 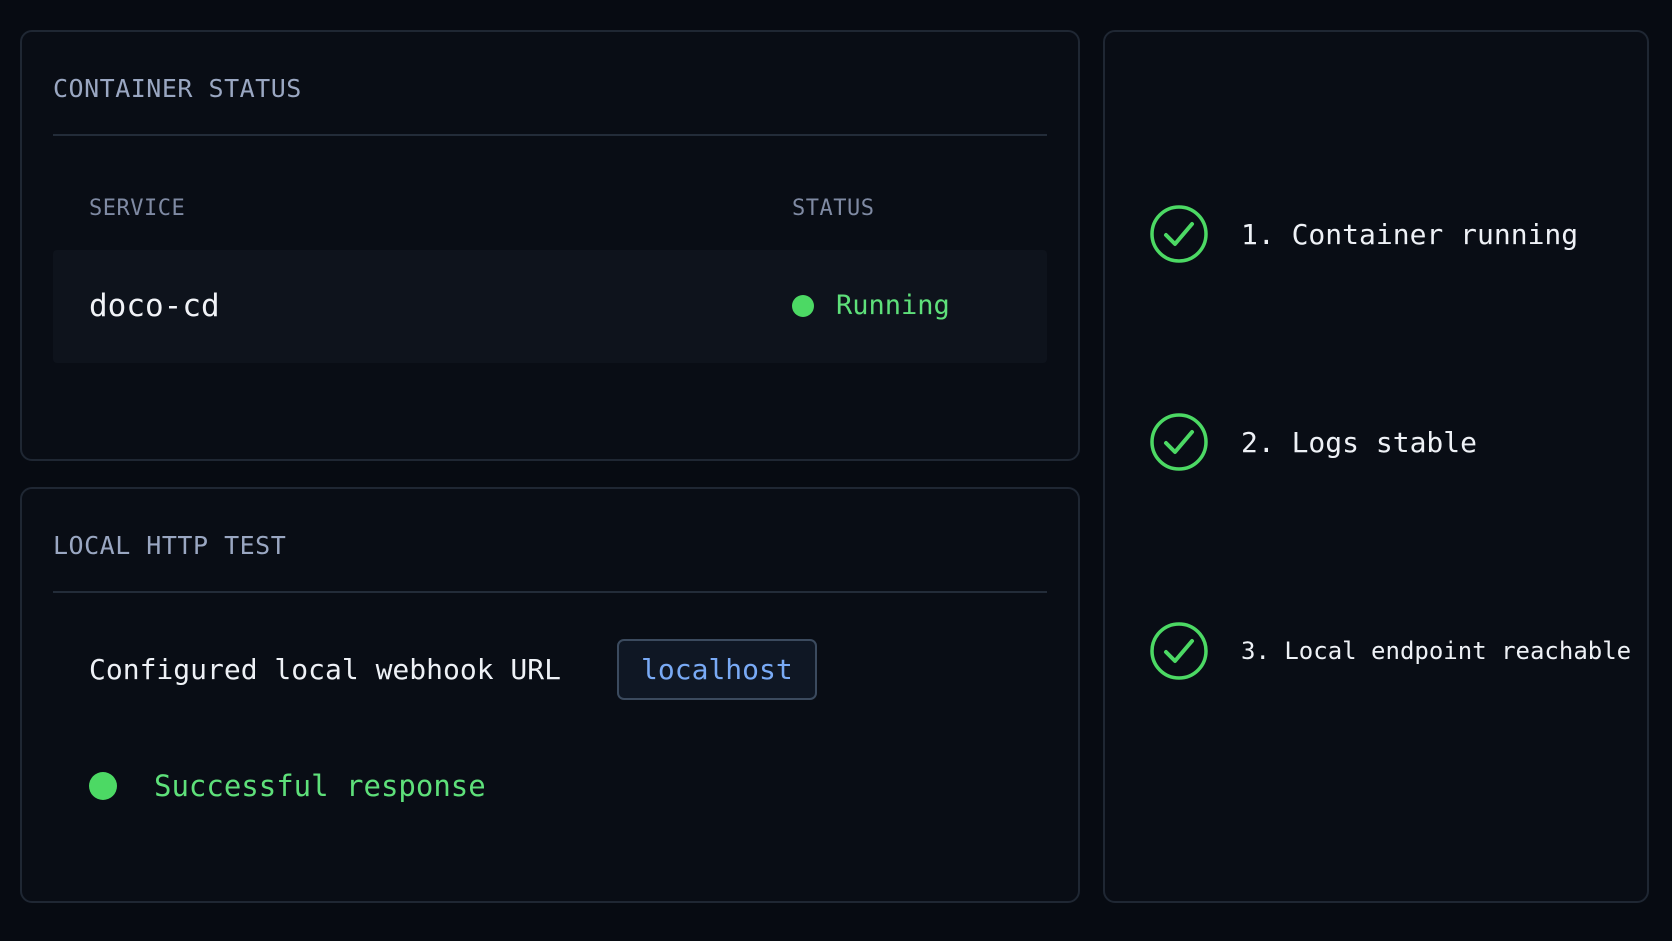 What do you see at coordinates (137, 208) in the screenshot?
I see `column-header-service: SERVICE` at bounding box center [137, 208].